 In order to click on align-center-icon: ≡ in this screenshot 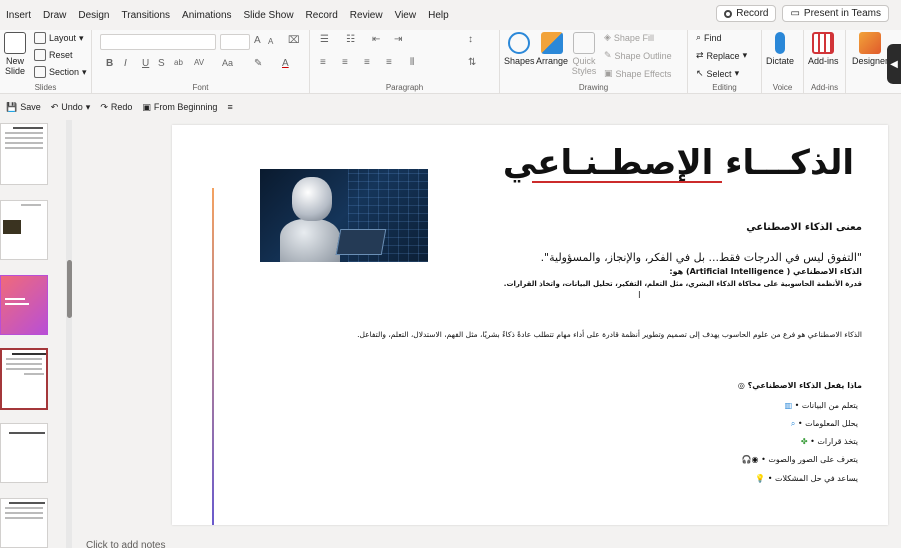, I will do `click(345, 62)`.